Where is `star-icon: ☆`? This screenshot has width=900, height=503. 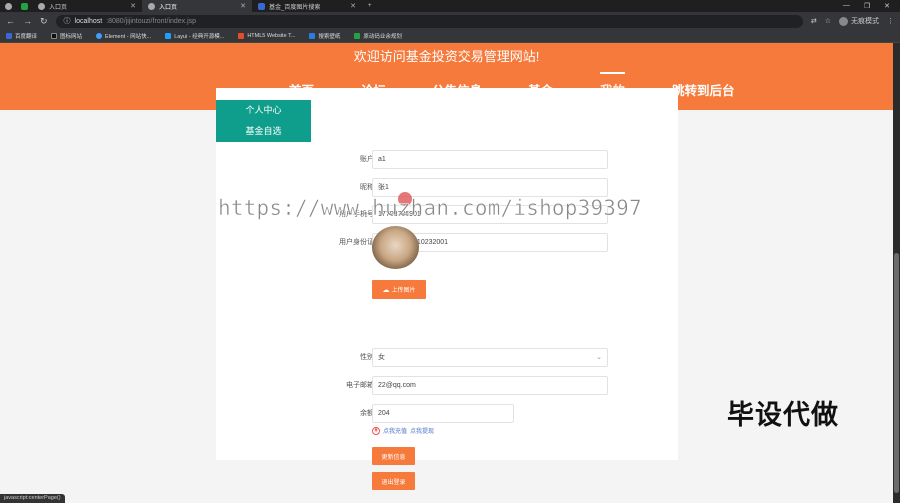
star-icon: ☆ is located at coordinates (828, 21).